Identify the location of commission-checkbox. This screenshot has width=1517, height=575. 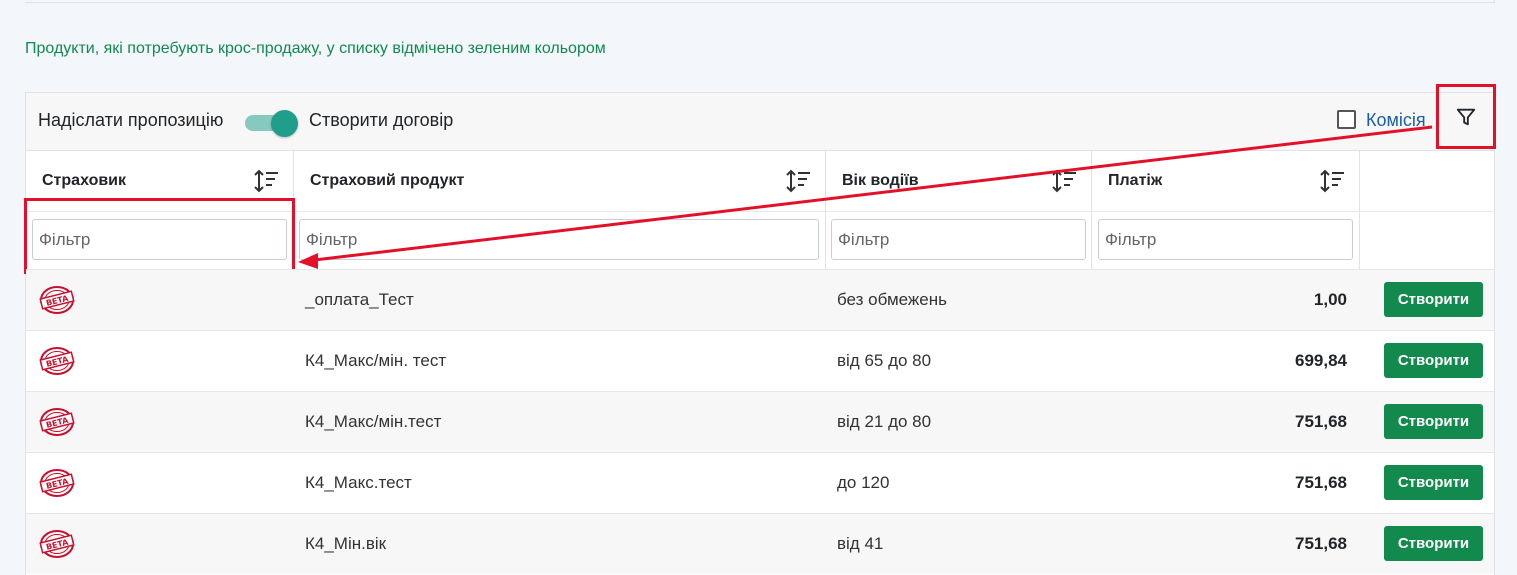
(1346, 119).